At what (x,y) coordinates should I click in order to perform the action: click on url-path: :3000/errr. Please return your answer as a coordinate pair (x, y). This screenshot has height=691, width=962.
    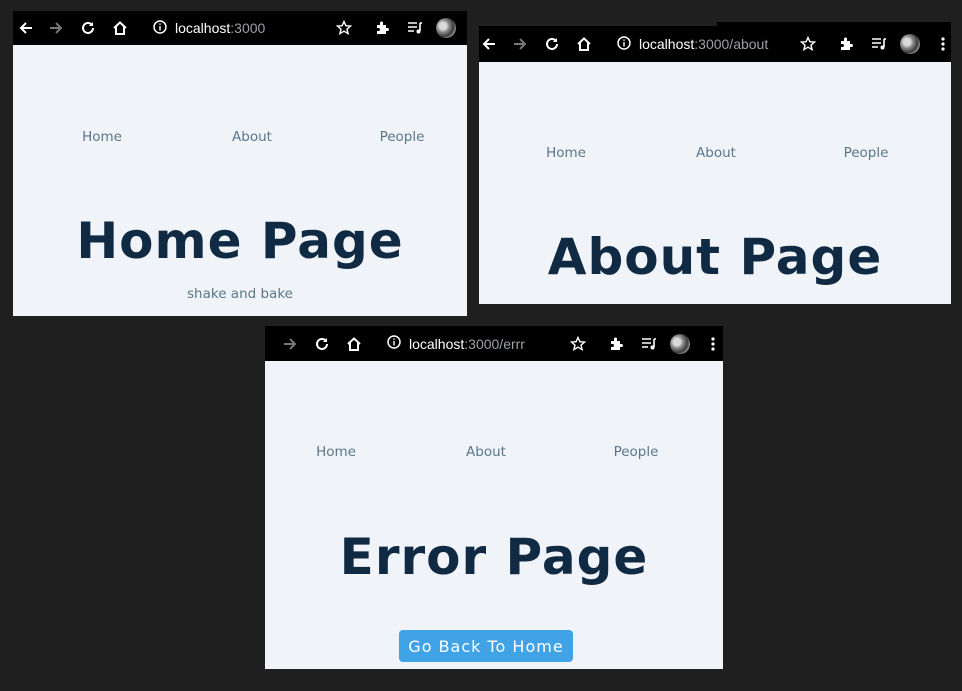
    Looking at the image, I should click on (494, 343).